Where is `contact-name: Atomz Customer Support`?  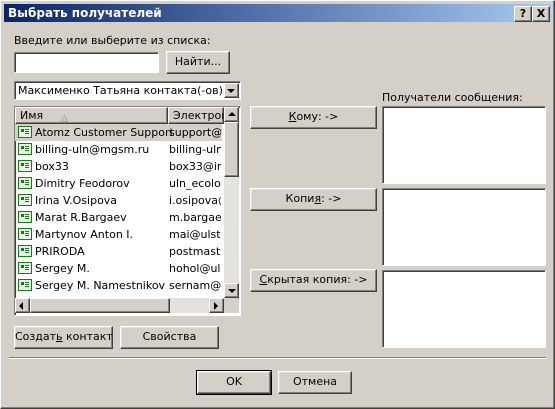
contact-name: Atomz Customer Support is located at coordinates (104, 132).